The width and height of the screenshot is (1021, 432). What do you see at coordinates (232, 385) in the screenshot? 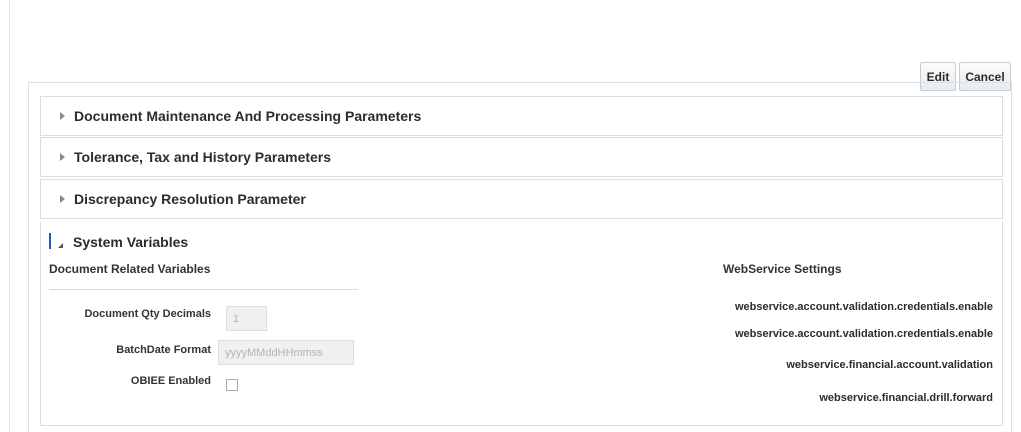
I see `obiee-enabled-checkbox` at bounding box center [232, 385].